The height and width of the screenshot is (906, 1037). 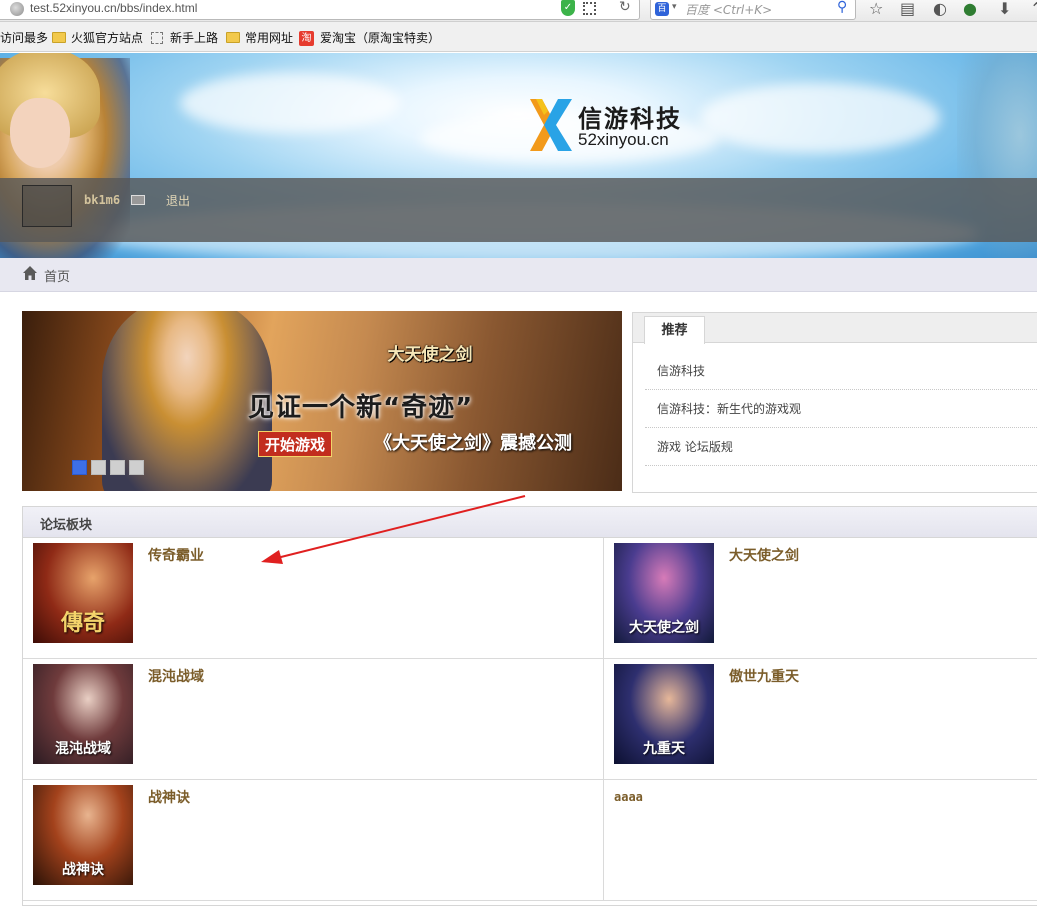 What do you see at coordinates (628, 797) in the screenshot?
I see `board-title: aaaa` at bounding box center [628, 797].